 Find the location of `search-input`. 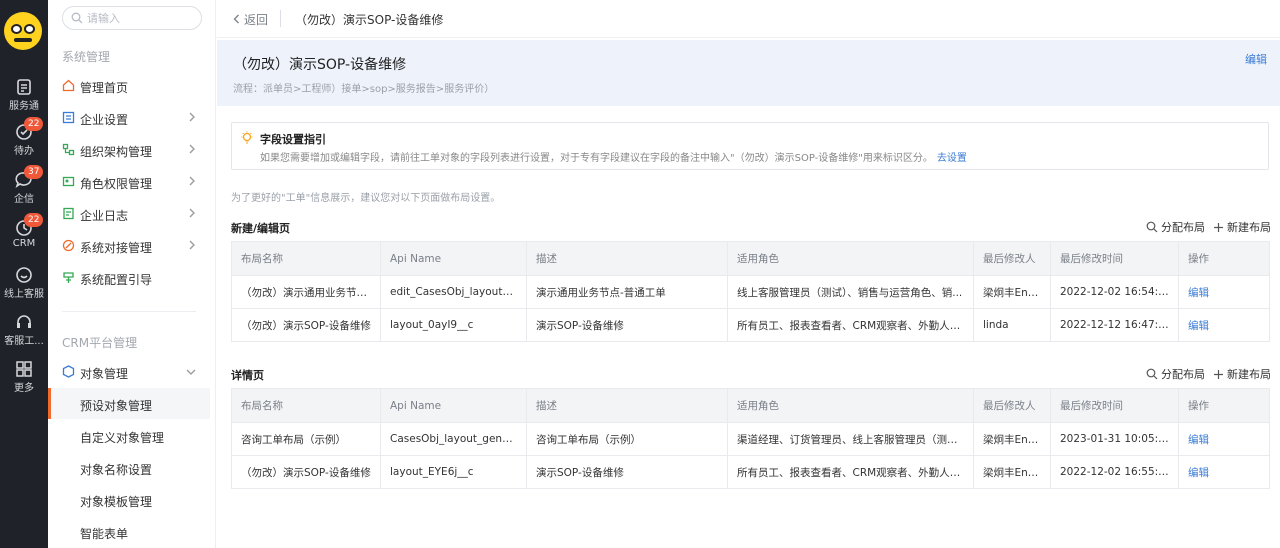

search-input is located at coordinates (141, 18).